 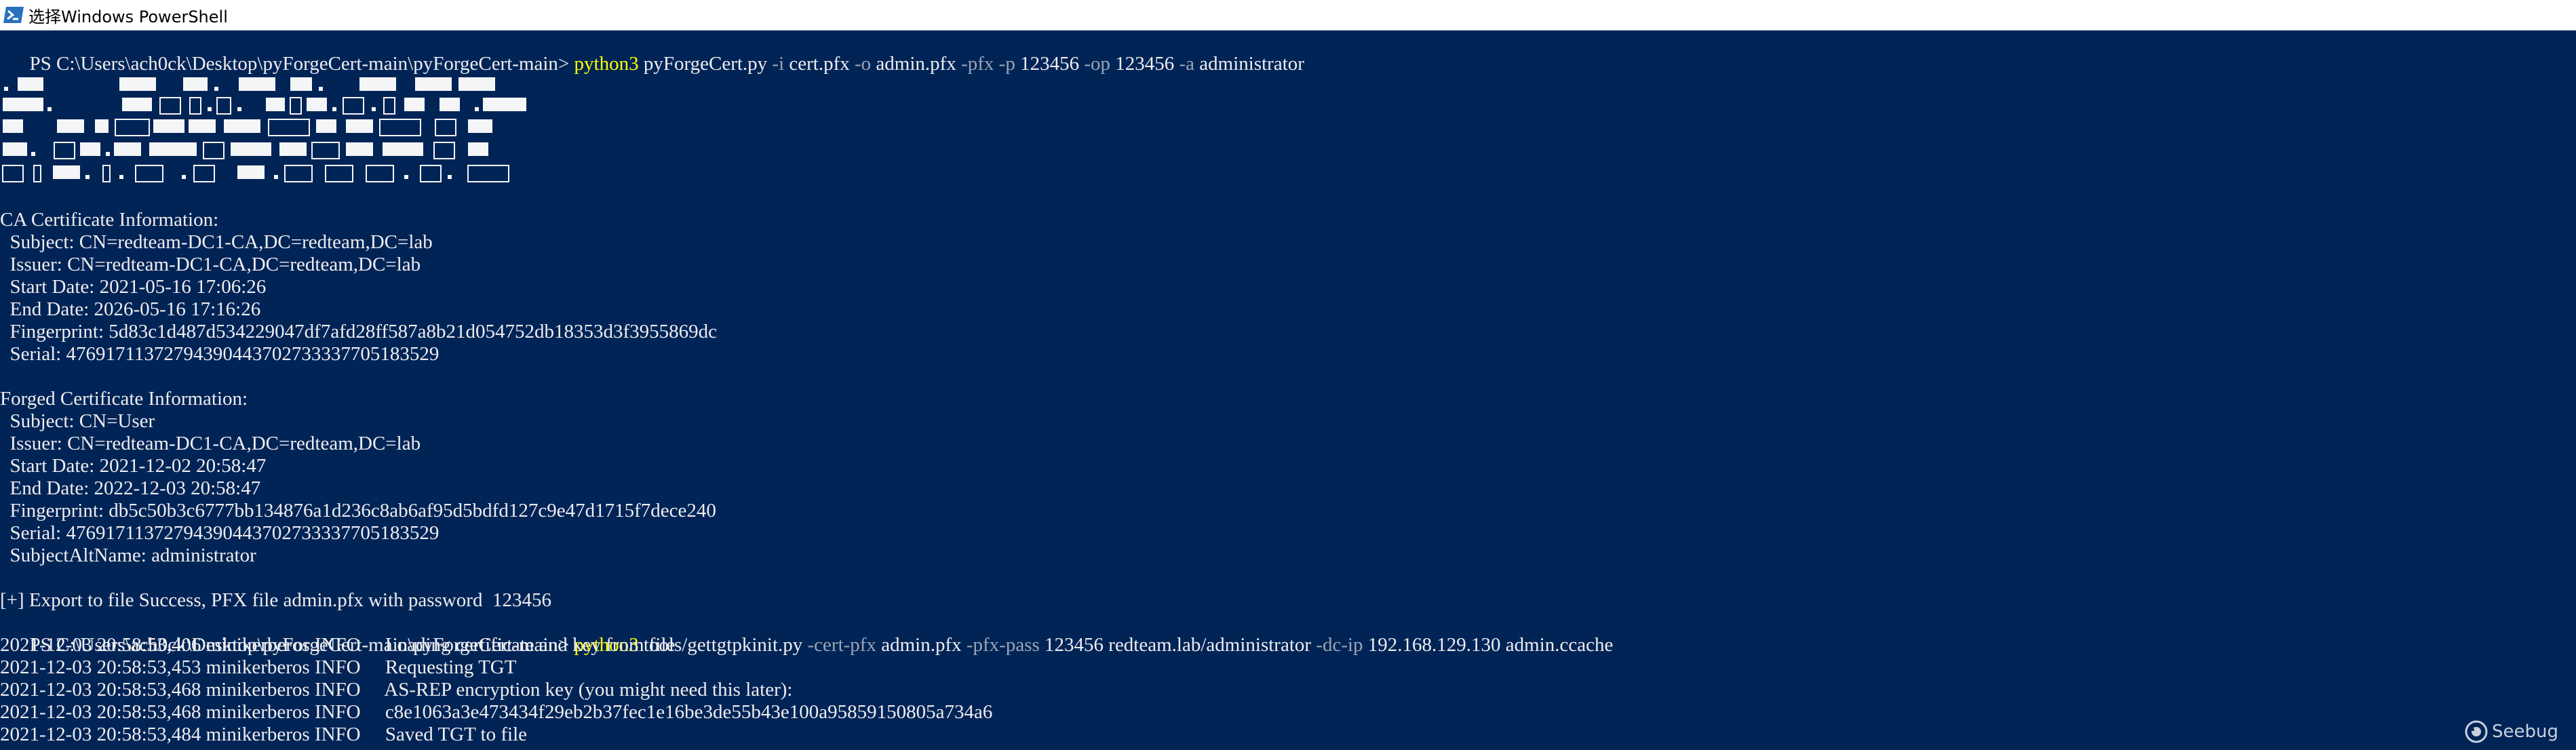 I want to click on powershell-icon, so click(x=13, y=15).